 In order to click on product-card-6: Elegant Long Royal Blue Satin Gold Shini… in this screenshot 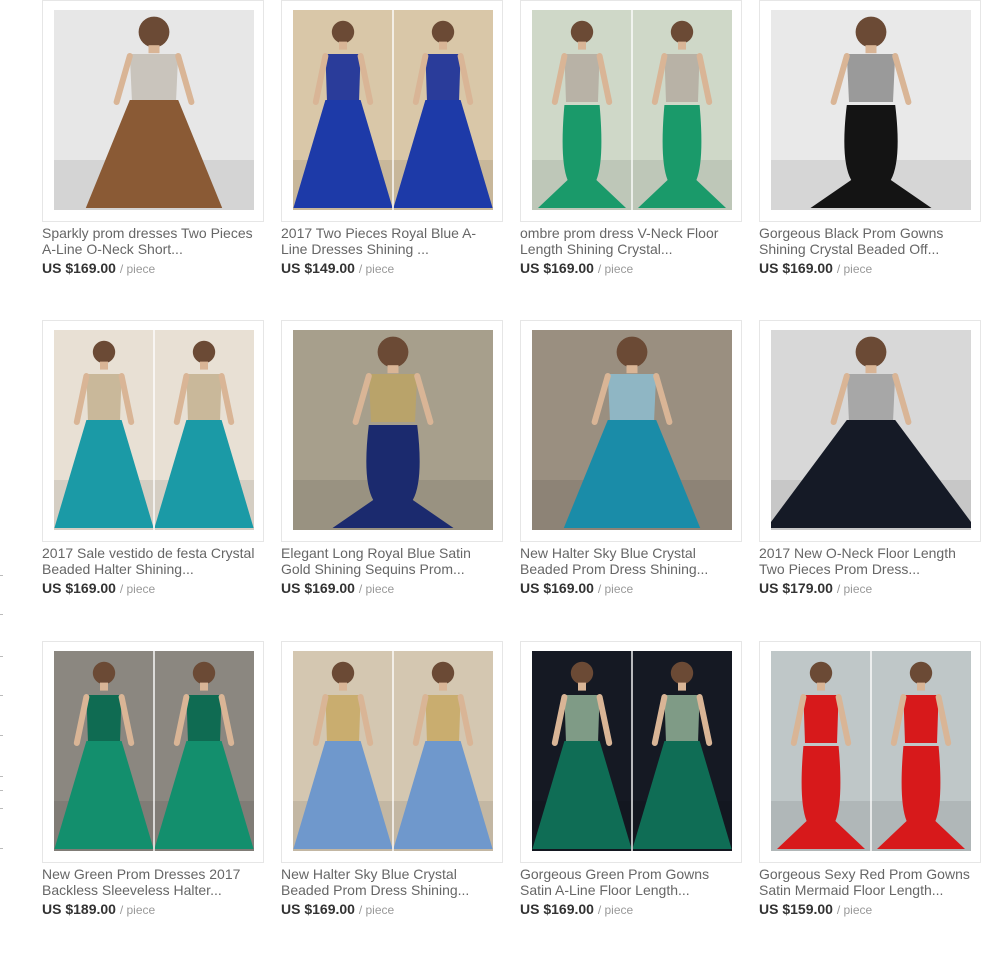, I will do `click(392, 465)`.